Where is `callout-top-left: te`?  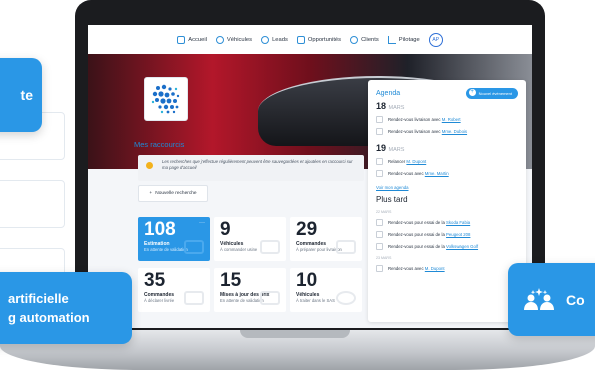 callout-top-left: te is located at coordinates (21, 95).